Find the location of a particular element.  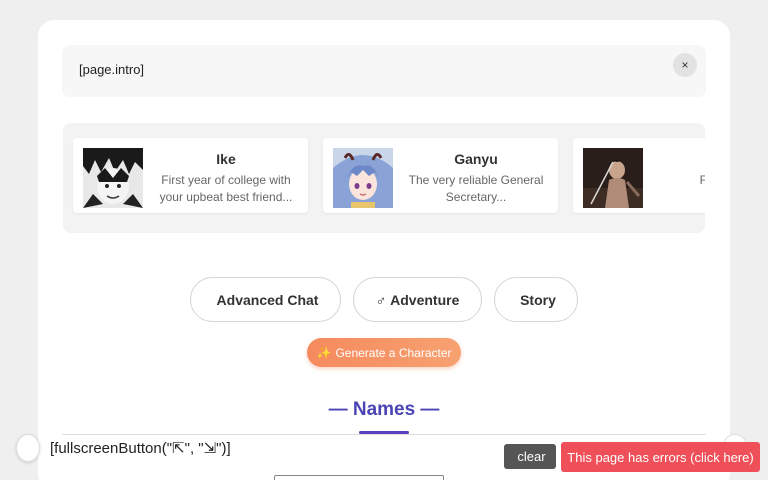

warrior-avatar is located at coordinates (613, 178).